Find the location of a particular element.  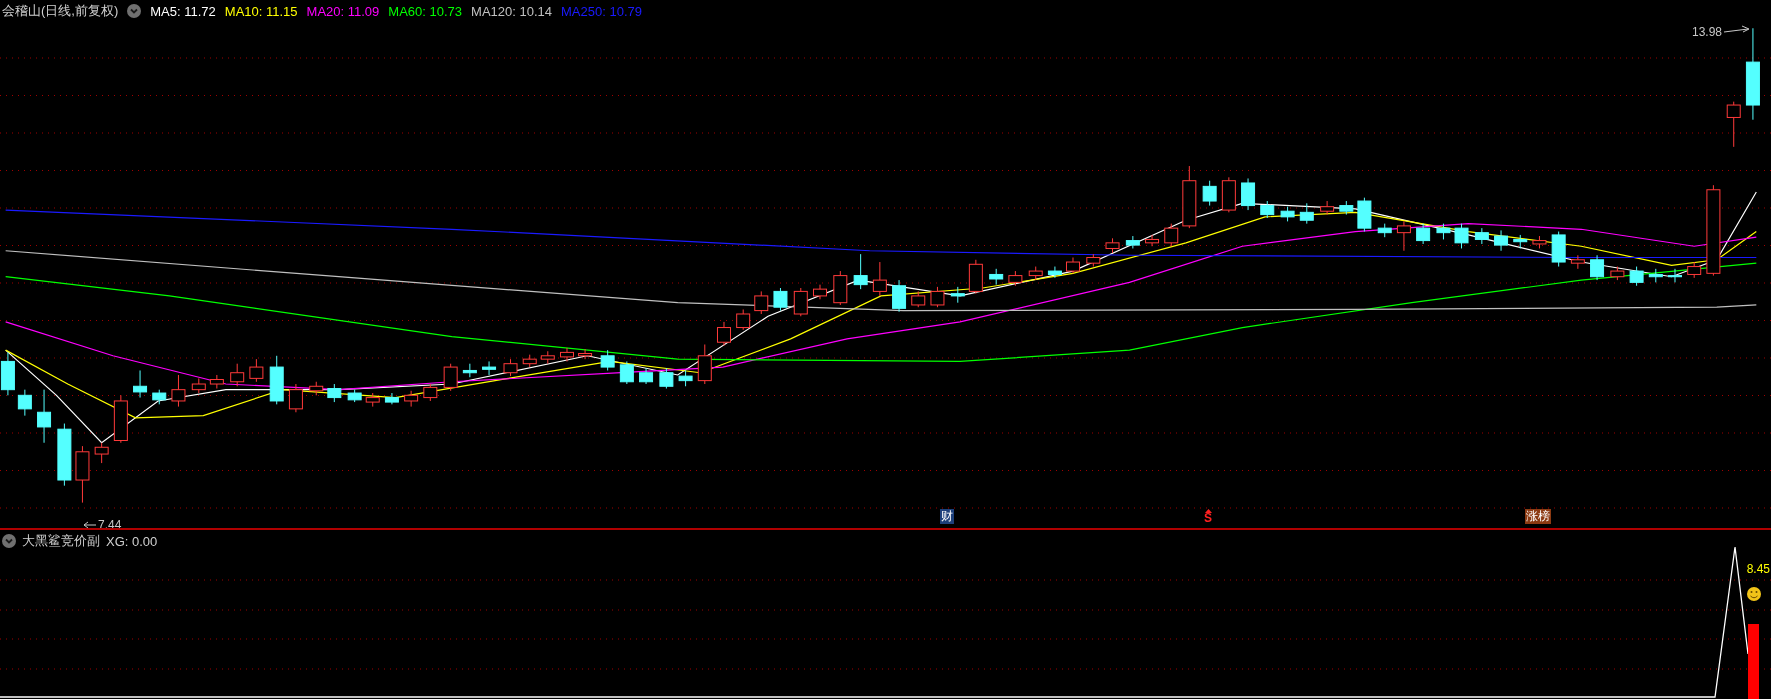

moving-average-label: MA10: 11.15 is located at coordinates (261, 11).